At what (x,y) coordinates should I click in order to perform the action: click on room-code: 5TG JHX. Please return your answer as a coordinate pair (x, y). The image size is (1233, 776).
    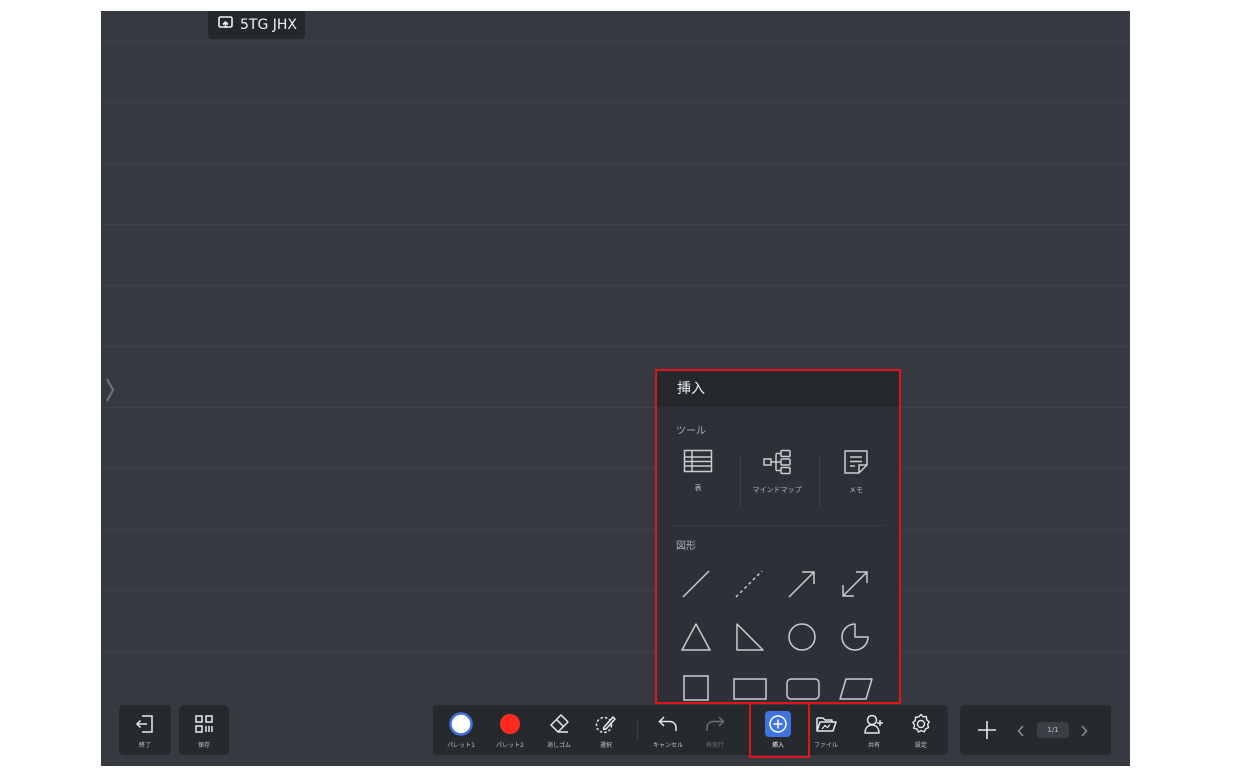
    Looking at the image, I should click on (269, 25).